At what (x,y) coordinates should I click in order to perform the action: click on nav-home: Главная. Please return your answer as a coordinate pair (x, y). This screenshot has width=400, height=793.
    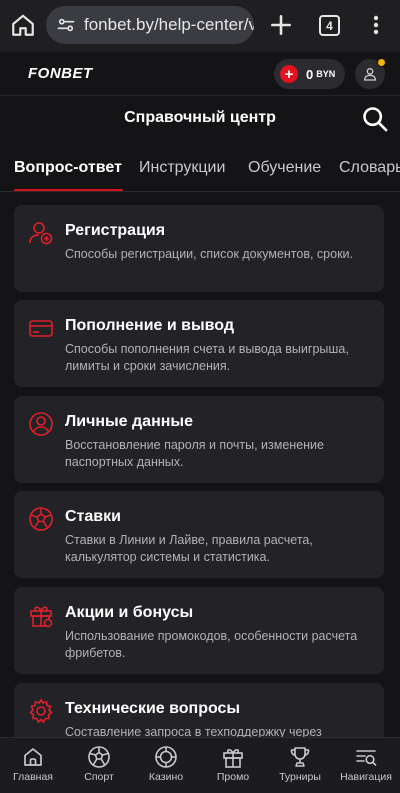
    Looking at the image, I should click on (33, 765).